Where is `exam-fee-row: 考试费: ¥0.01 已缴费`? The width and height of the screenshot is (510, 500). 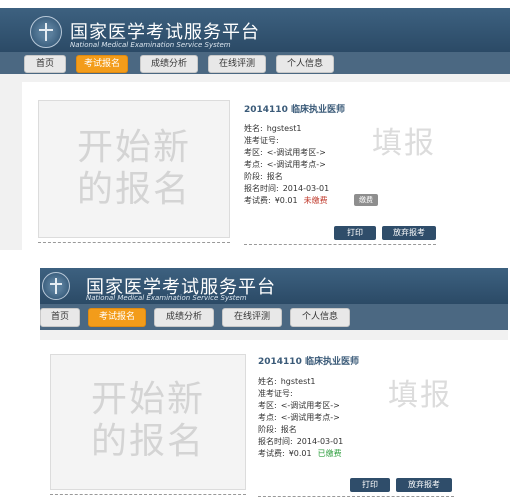 exam-fee-row: 考试费: ¥0.01 已缴费 is located at coordinates (300, 453).